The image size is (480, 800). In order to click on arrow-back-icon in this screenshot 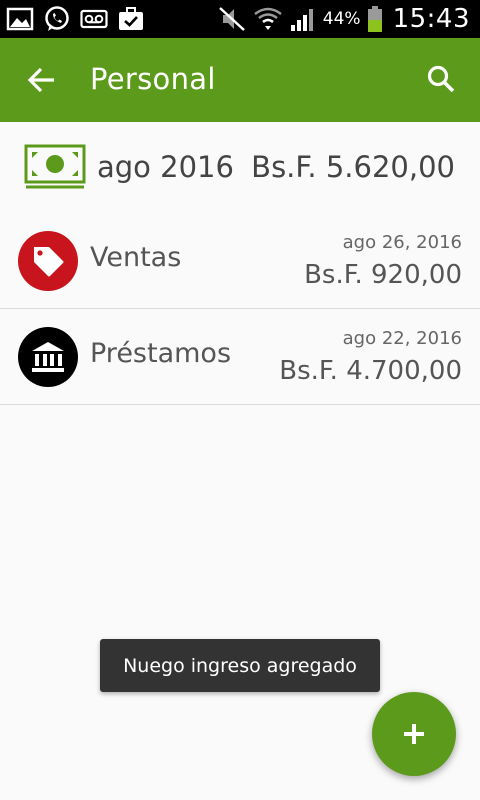, I will do `click(42, 80)`.